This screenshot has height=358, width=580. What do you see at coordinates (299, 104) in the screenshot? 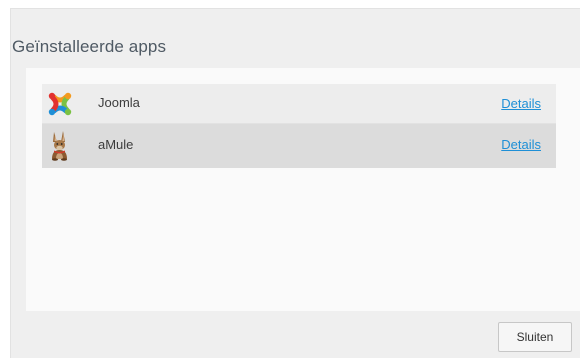
I see `app-row-joomla: Joomla Details` at bounding box center [299, 104].